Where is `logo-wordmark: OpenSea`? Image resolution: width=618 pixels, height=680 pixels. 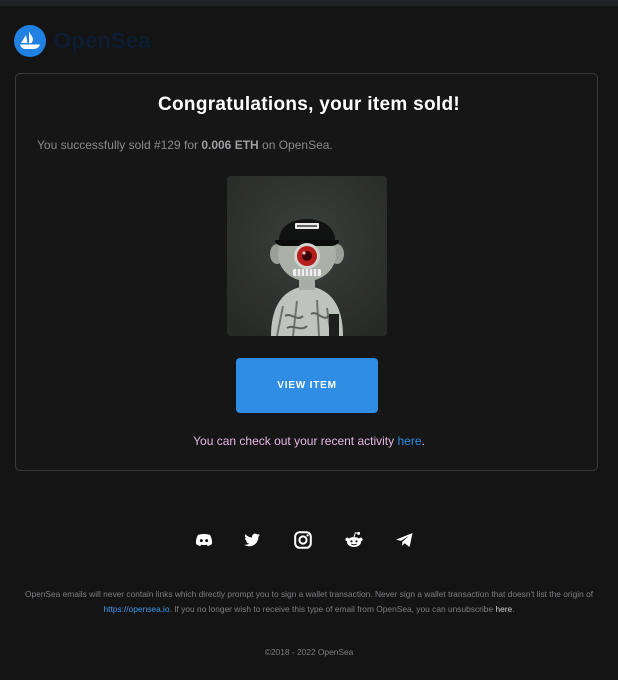
logo-wordmark: OpenSea is located at coordinates (102, 40).